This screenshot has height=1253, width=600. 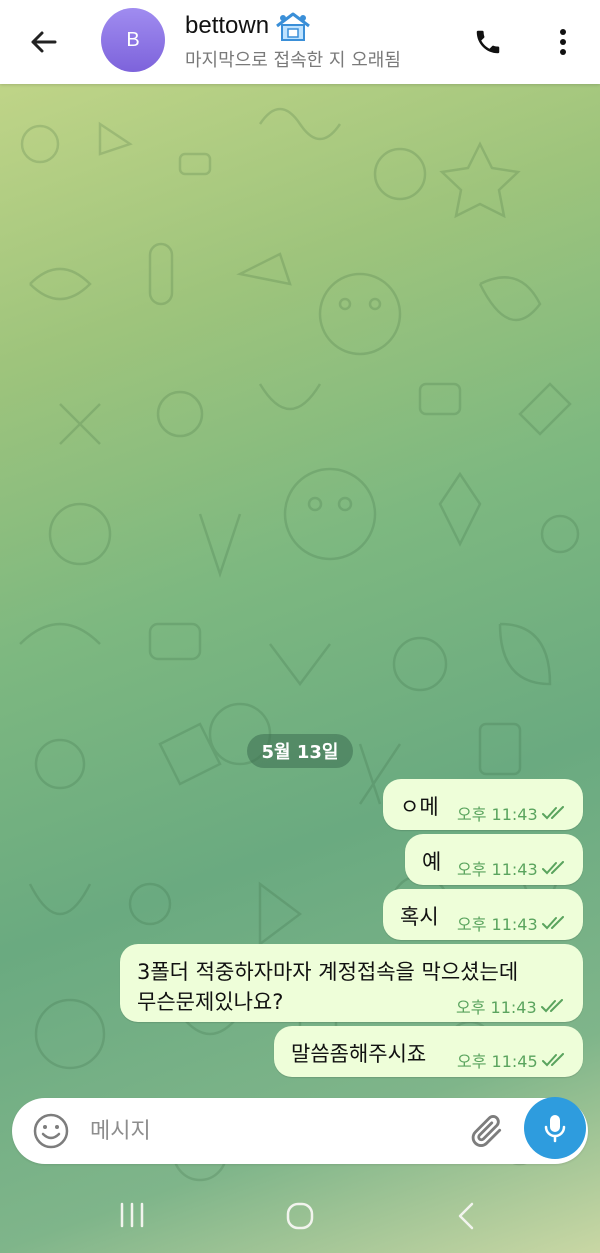 I want to click on avatar-letter: B, so click(x=133, y=39).